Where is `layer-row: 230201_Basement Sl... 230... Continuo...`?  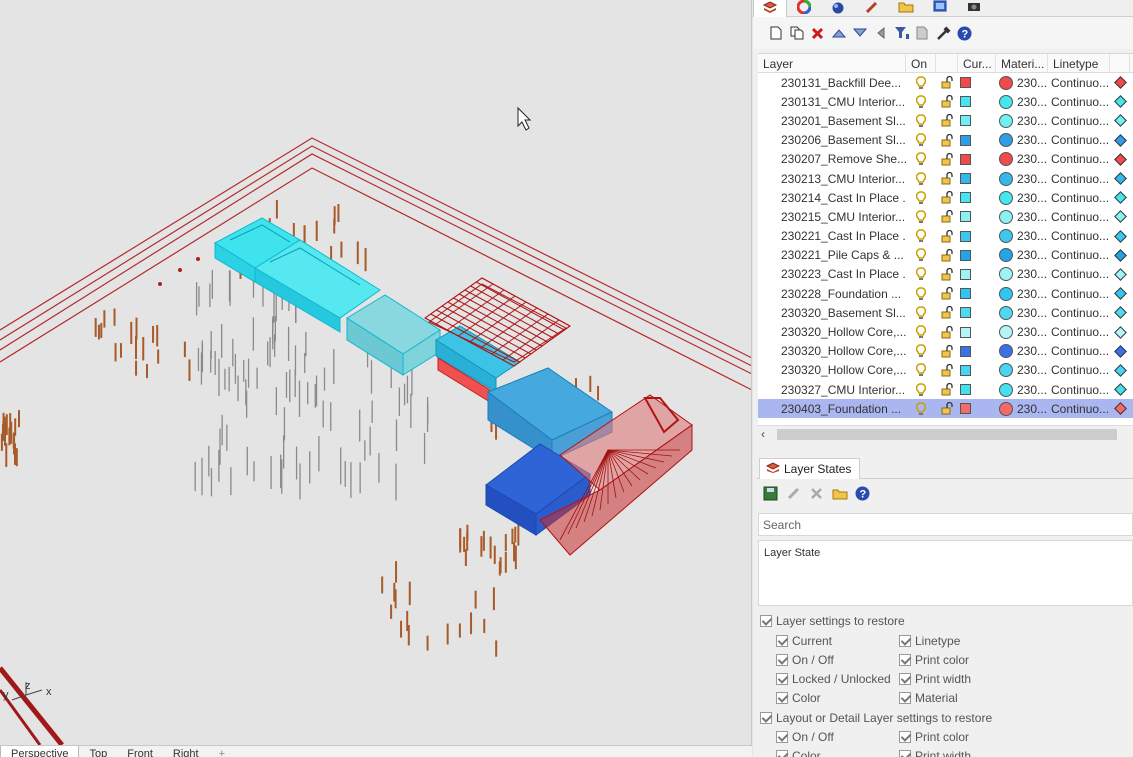
layer-row: 230201_Basement Sl... 230... Continuo... is located at coordinates (945, 120).